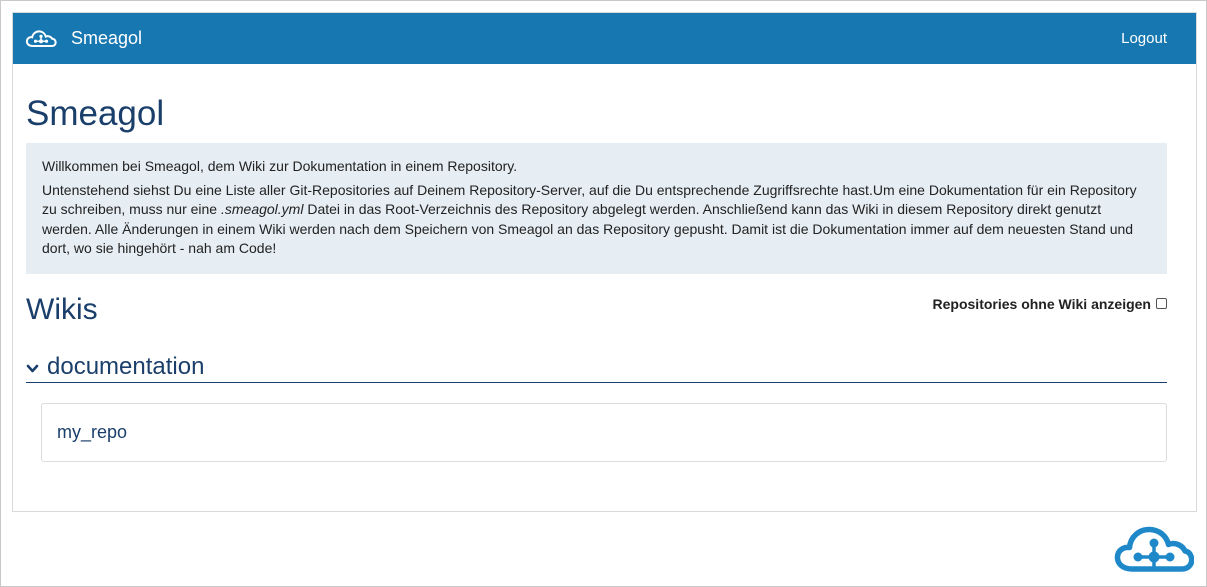 The width and height of the screenshot is (1207, 587). I want to click on page-title: Smeagol, so click(95, 113).